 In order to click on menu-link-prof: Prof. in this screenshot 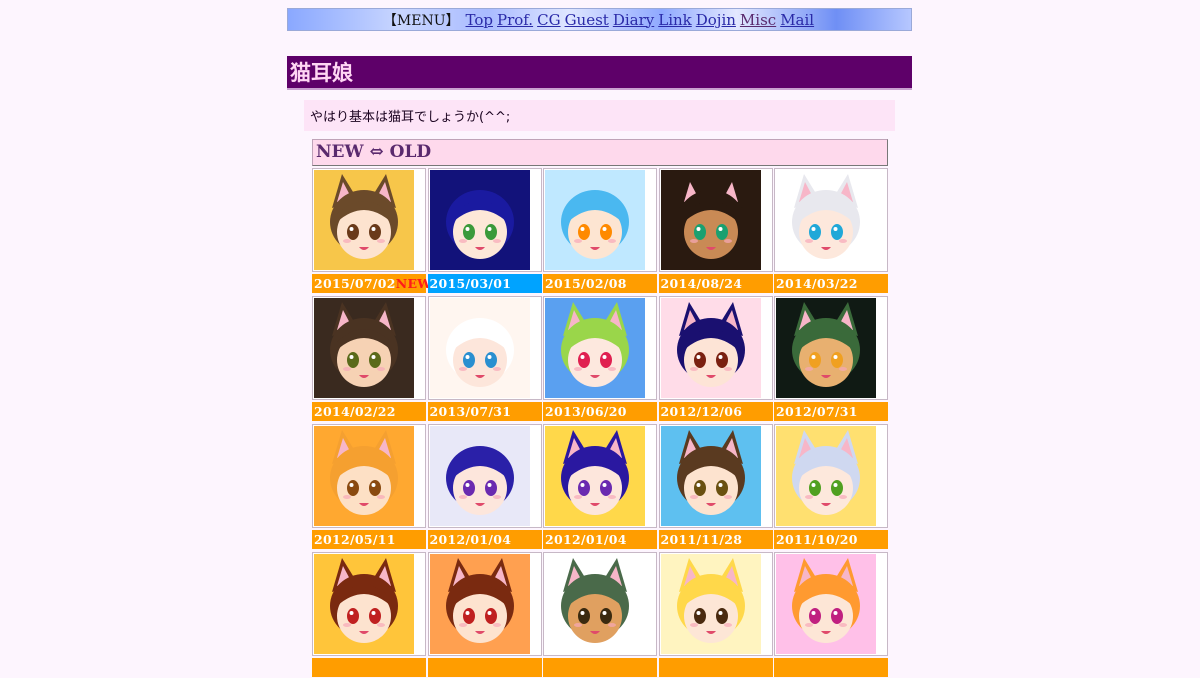, I will do `click(515, 20)`.